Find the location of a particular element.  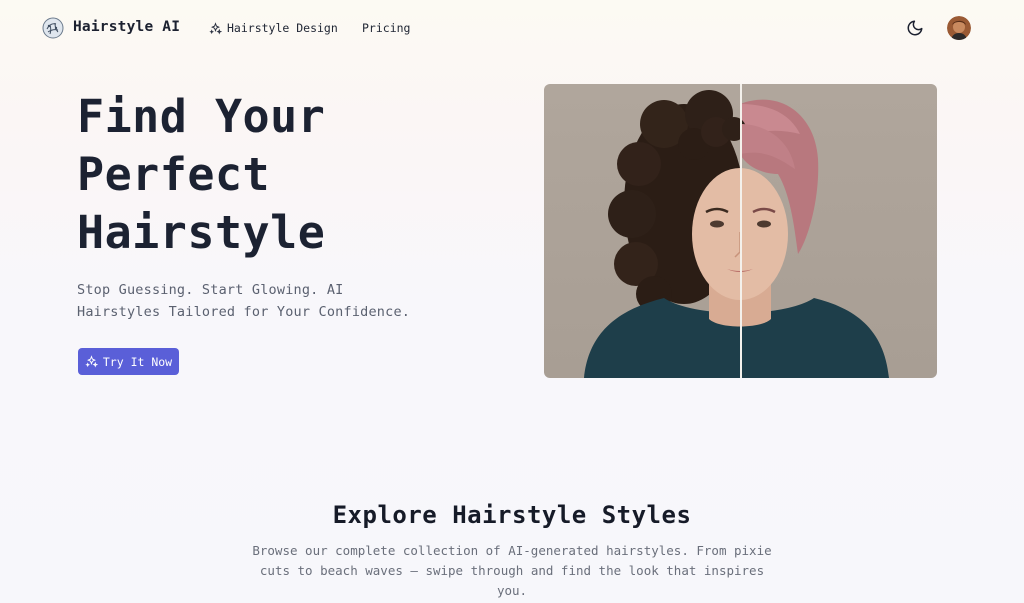

nav-link-pricing: Pricing is located at coordinates (386, 28).